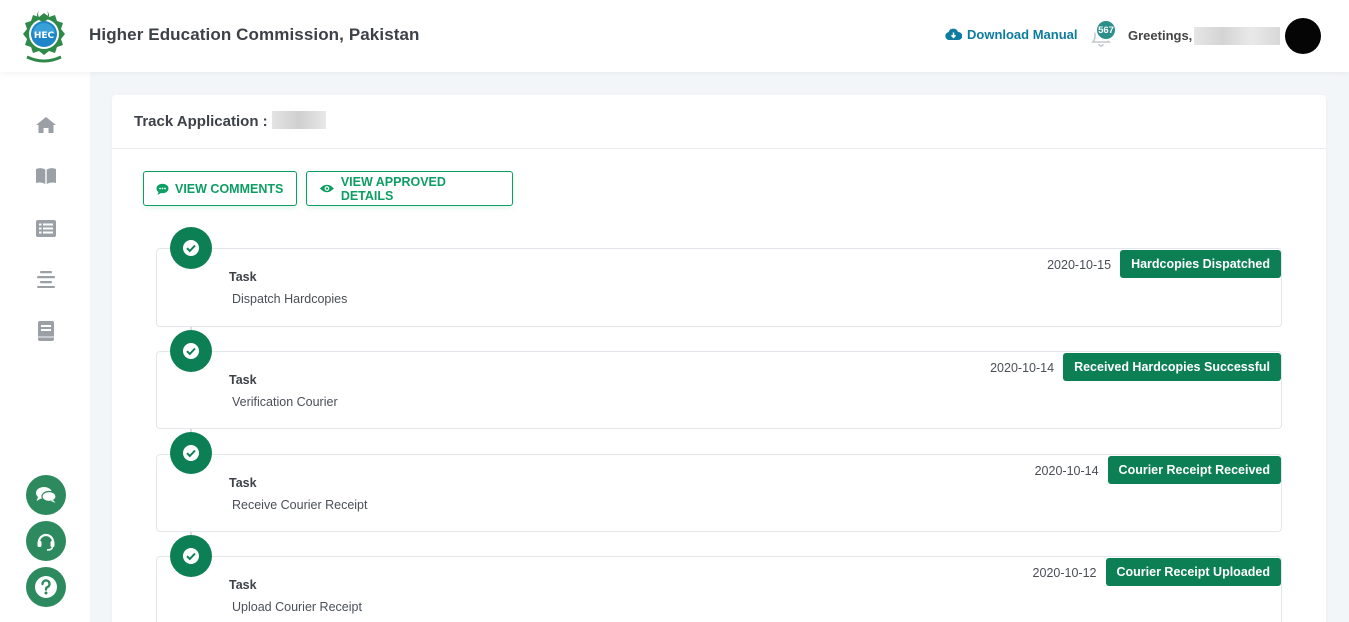  What do you see at coordinates (45, 347) in the screenshot?
I see `sidebar` at bounding box center [45, 347].